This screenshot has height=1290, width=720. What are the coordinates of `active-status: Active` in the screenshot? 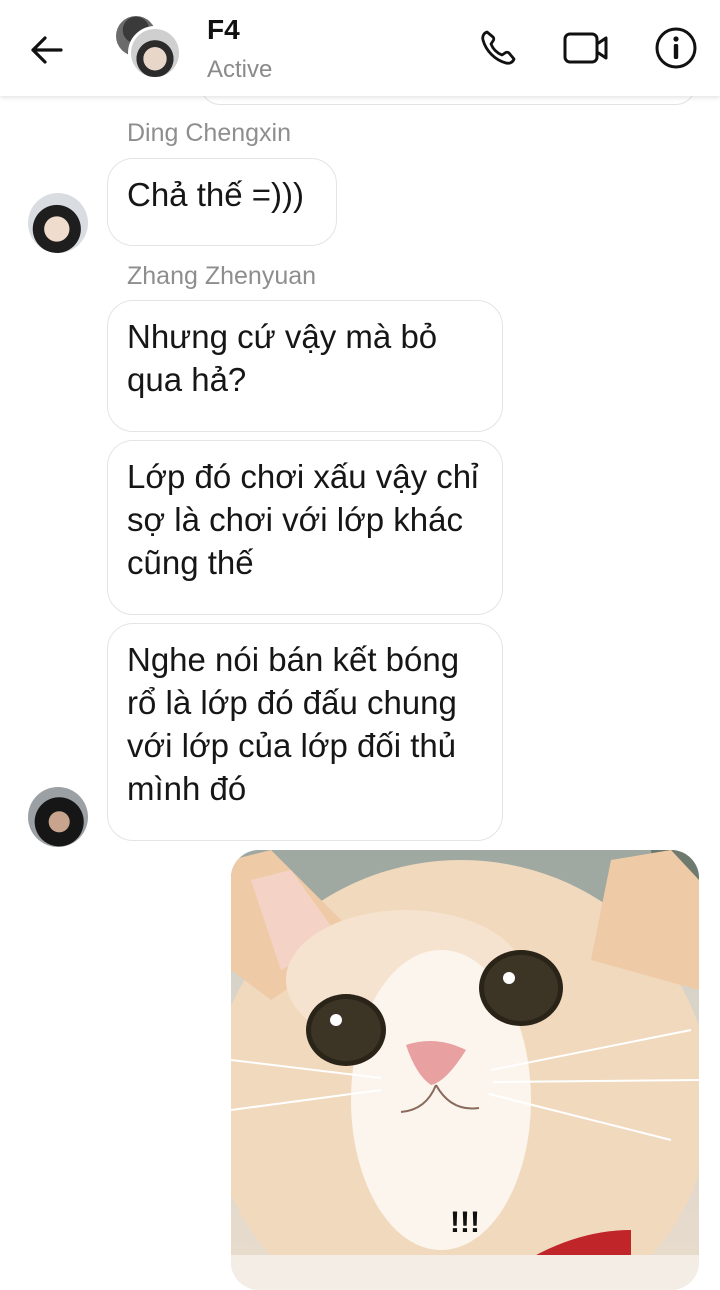 It's located at (240, 69).